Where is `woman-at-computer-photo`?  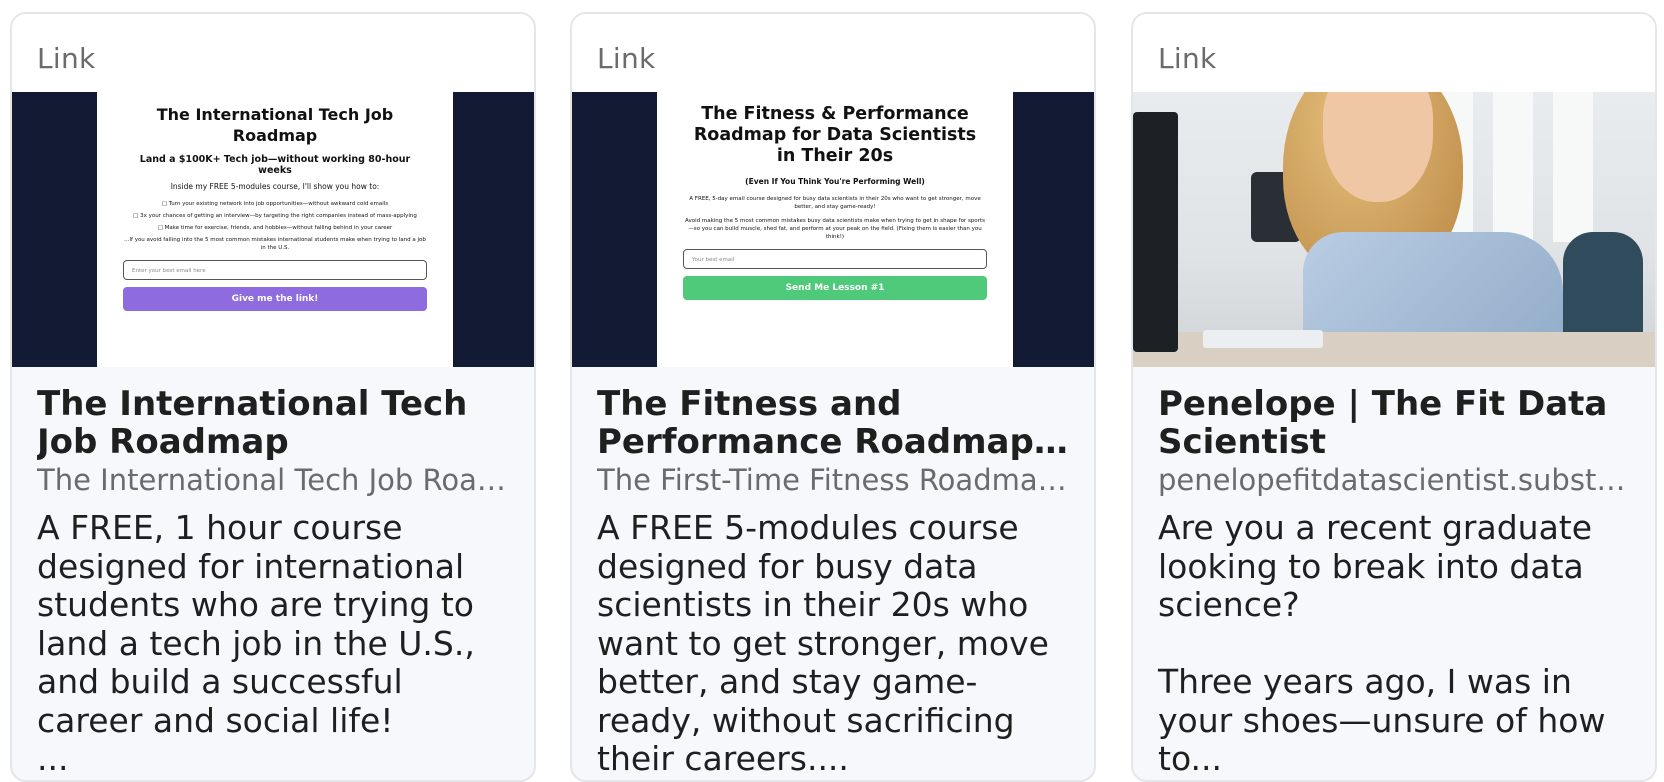
woman-at-computer-photo is located at coordinates (1394, 229).